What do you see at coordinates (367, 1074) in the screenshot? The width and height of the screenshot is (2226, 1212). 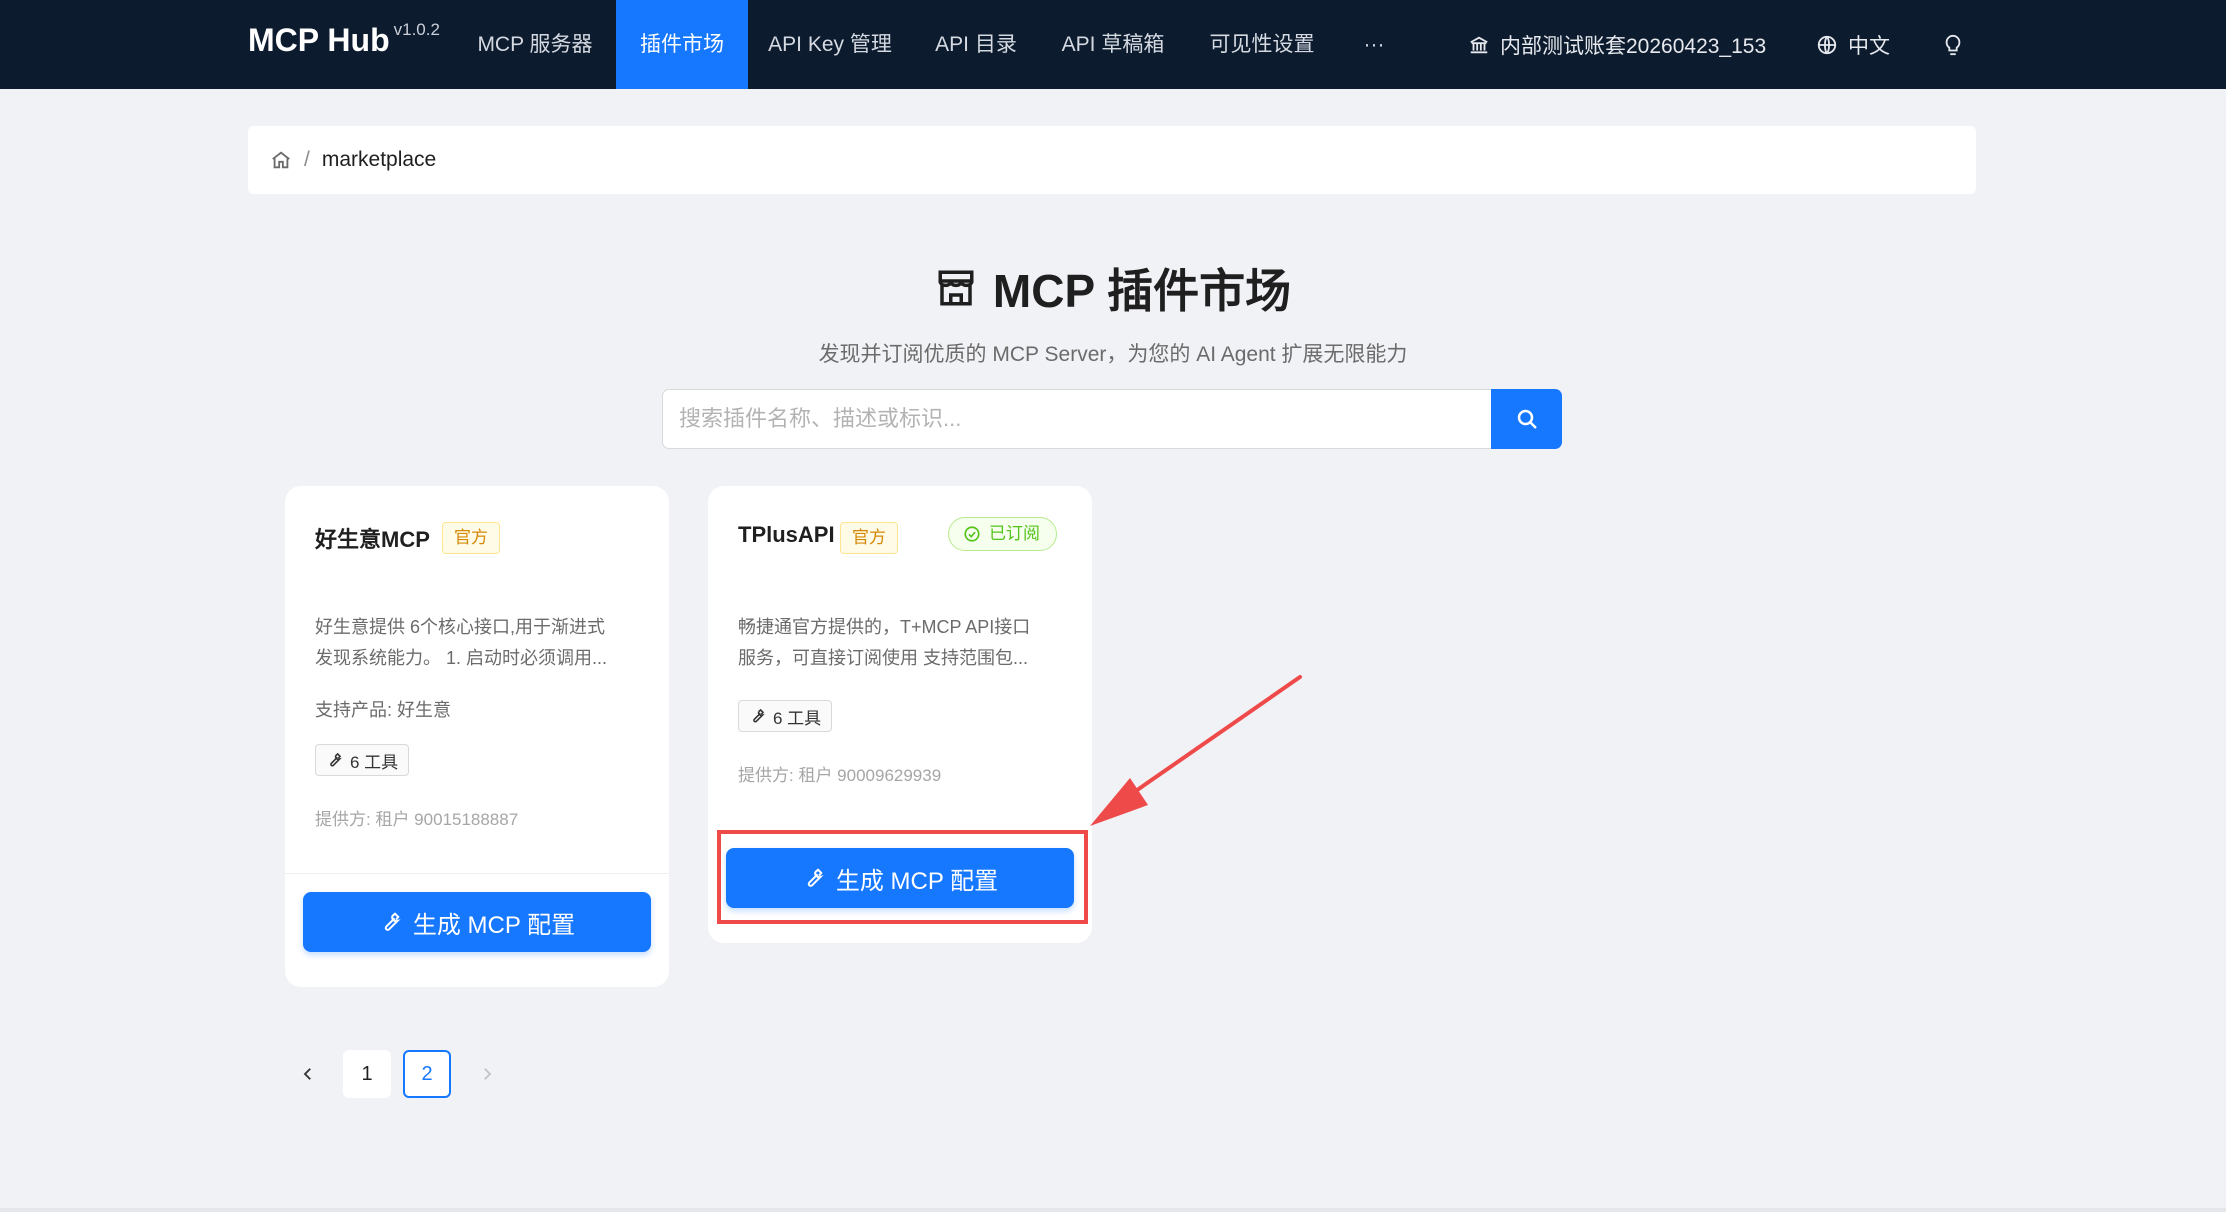 I see `pagination-page-1: 1` at bounding box center [367, 1074].